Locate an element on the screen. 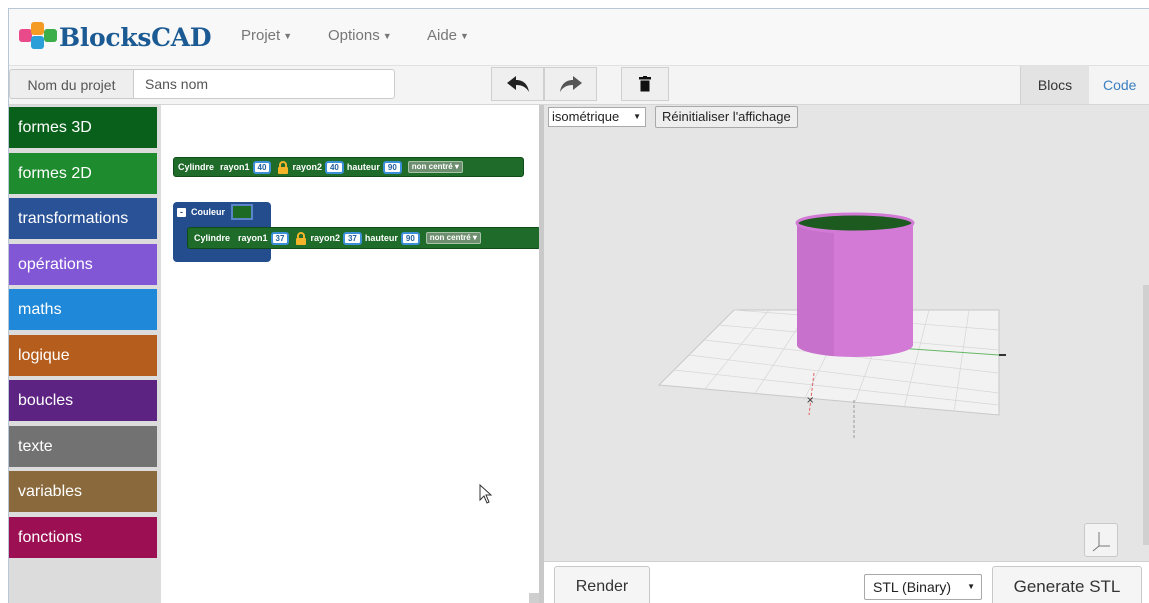 Image resolution: width=1149 pixels, height=603 pixels. logo: BlocksCAD is located at coordinates (115, 37).